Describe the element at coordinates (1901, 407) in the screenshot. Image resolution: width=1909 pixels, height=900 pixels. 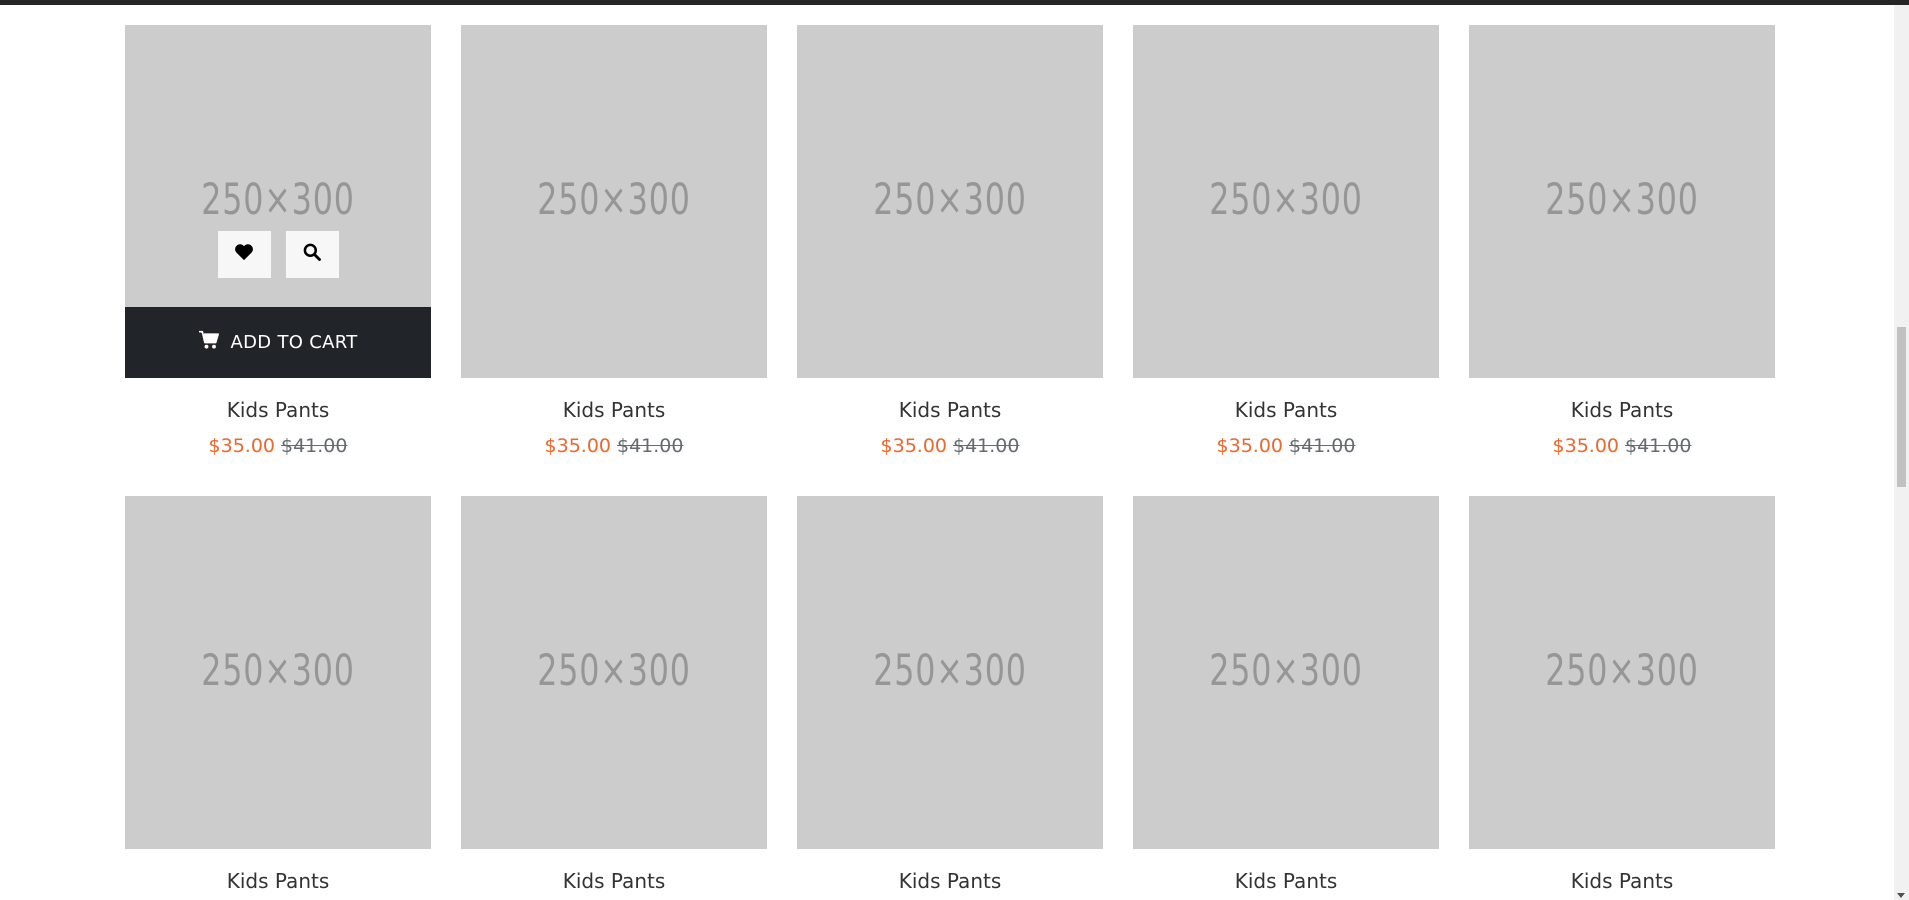
I see `scrollbar-thumb` at that location.